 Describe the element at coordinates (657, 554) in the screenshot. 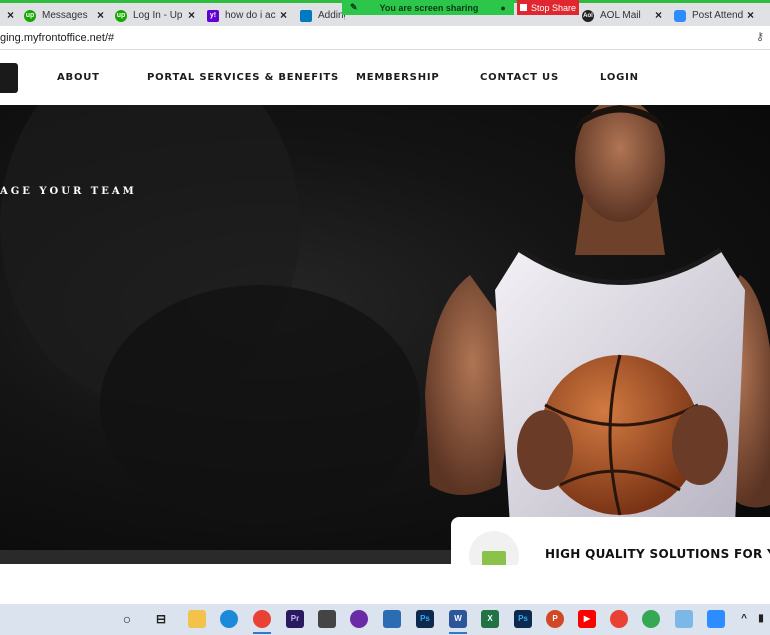

I see `feature-card-title: HIGH QUALITY SOLUTIONS FOR YOU` at that location.